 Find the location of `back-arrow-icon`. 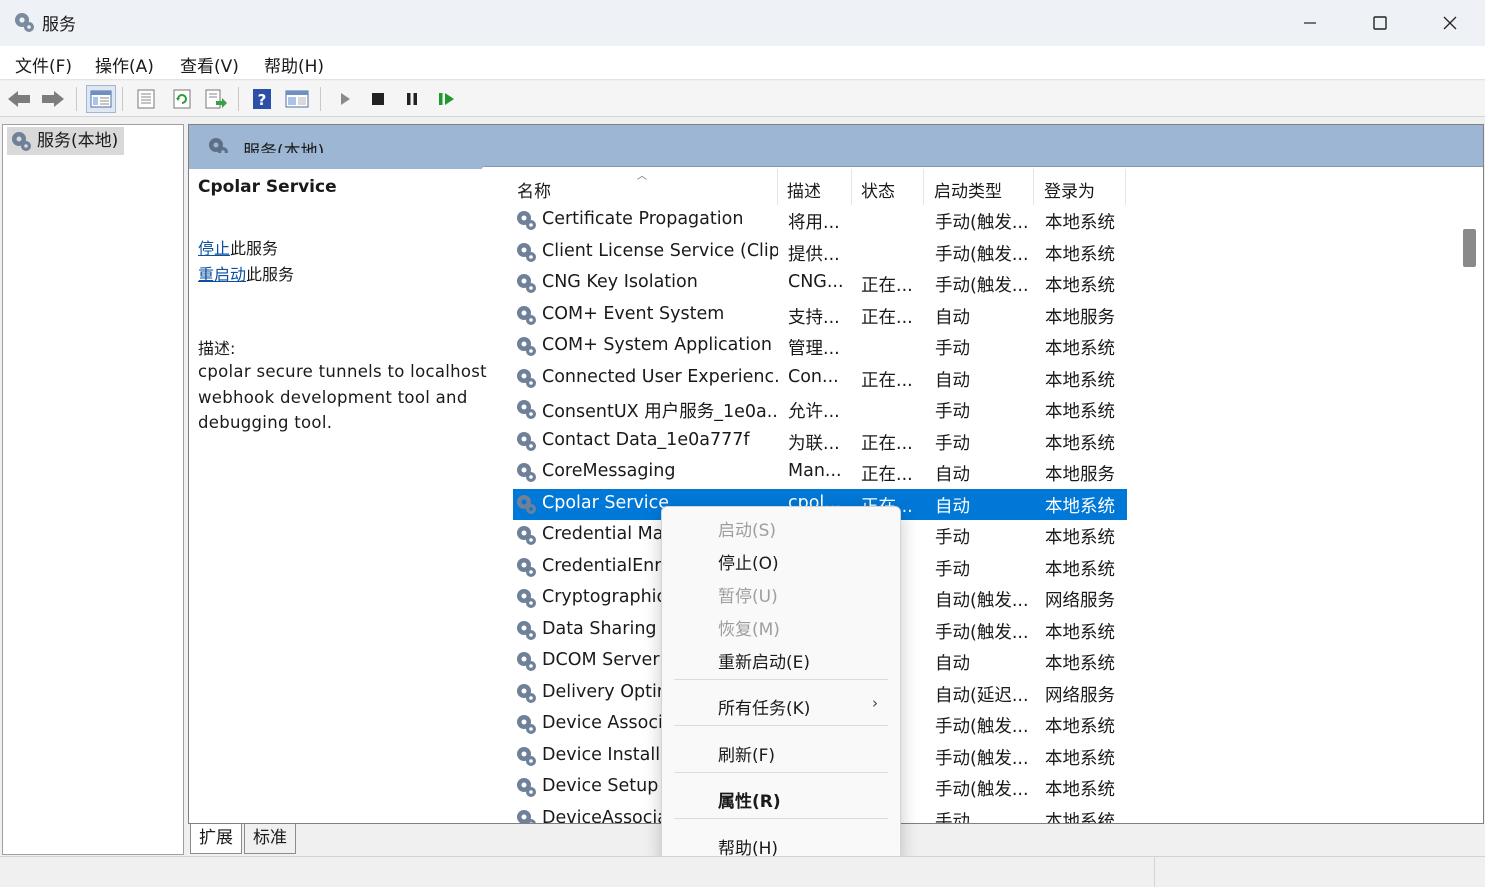

back-arrow-icon is located at coordinates (19, 99).